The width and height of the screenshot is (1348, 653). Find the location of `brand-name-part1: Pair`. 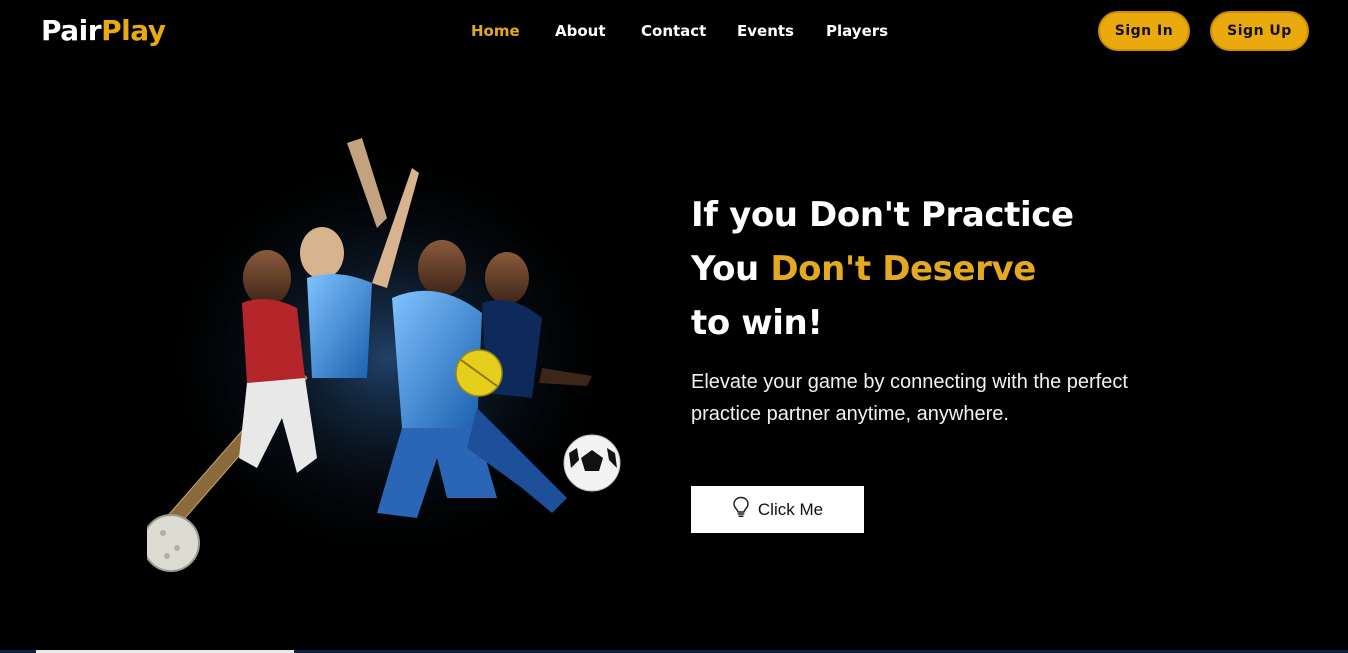

brand-name-part1: Pair is located at coordinates (71, 30).